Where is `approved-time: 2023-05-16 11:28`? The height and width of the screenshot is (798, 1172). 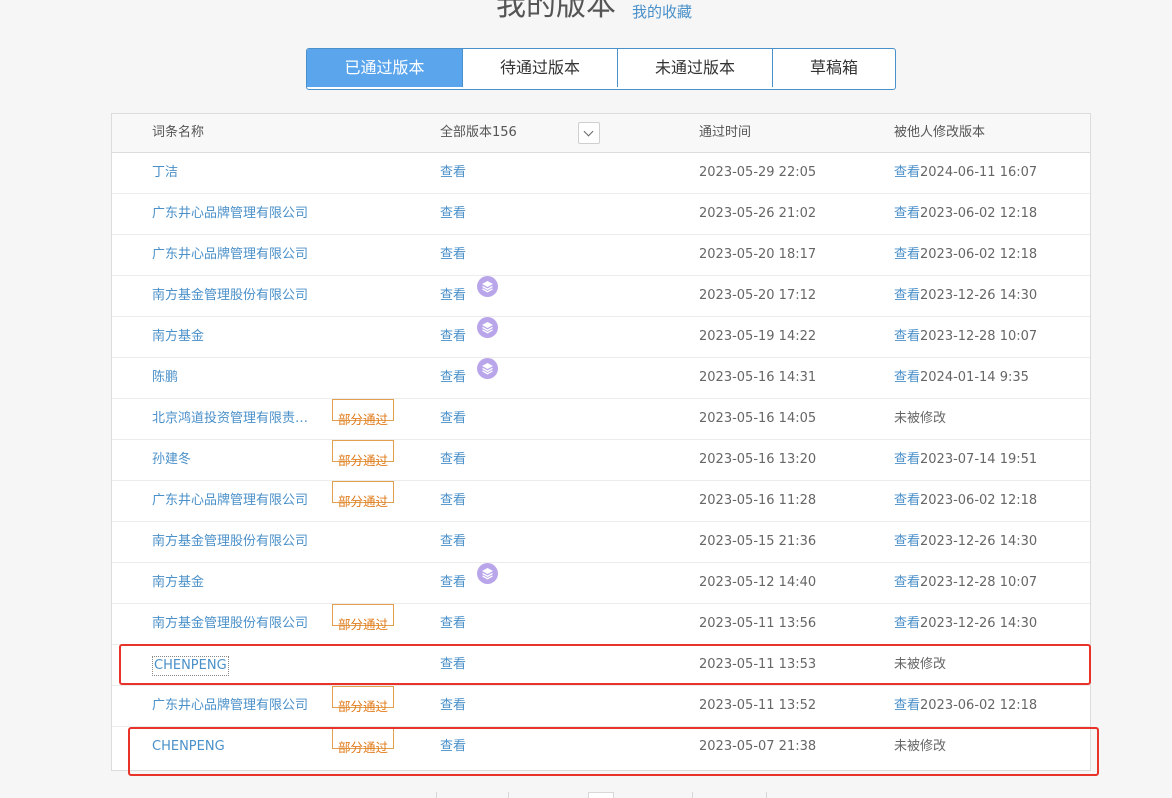
approved-time: 2023-05-16 11:28 is located at coordinates (758, 500).